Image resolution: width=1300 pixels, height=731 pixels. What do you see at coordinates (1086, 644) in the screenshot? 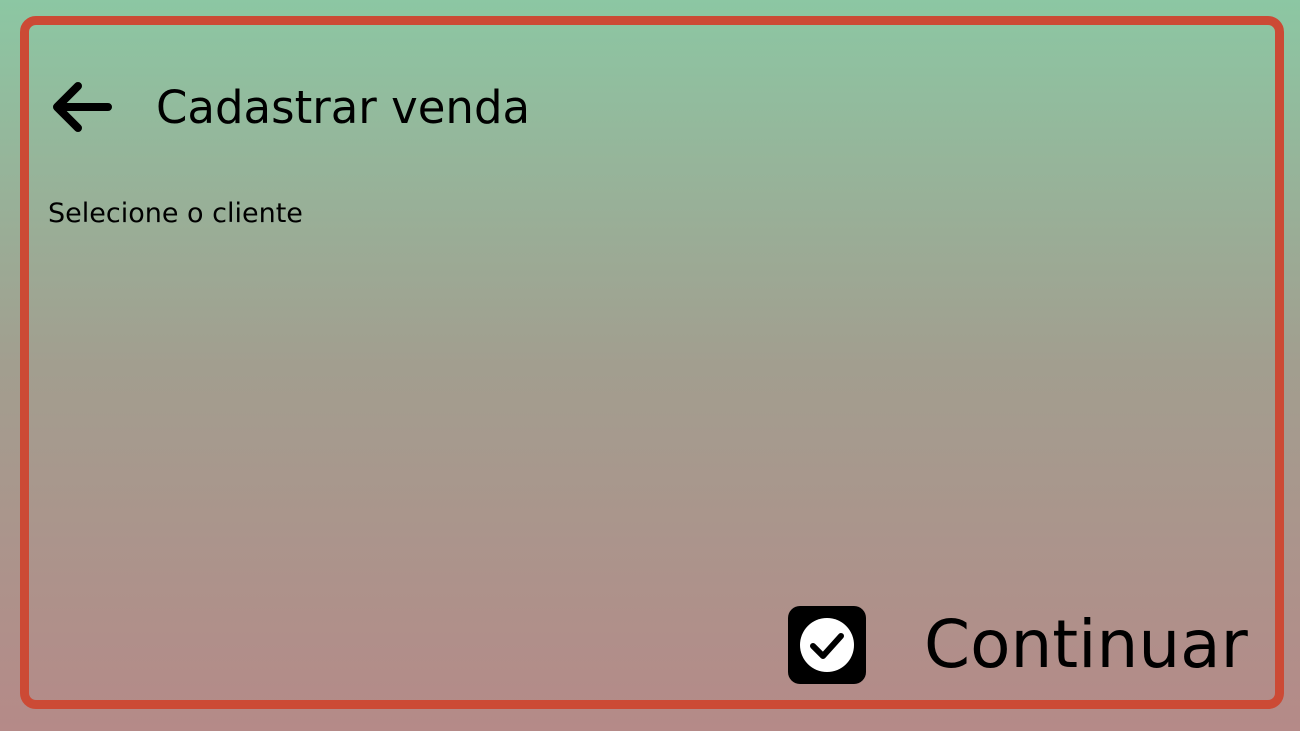
I see `continue-label: Continuar` at bounding box center [1086, 644].